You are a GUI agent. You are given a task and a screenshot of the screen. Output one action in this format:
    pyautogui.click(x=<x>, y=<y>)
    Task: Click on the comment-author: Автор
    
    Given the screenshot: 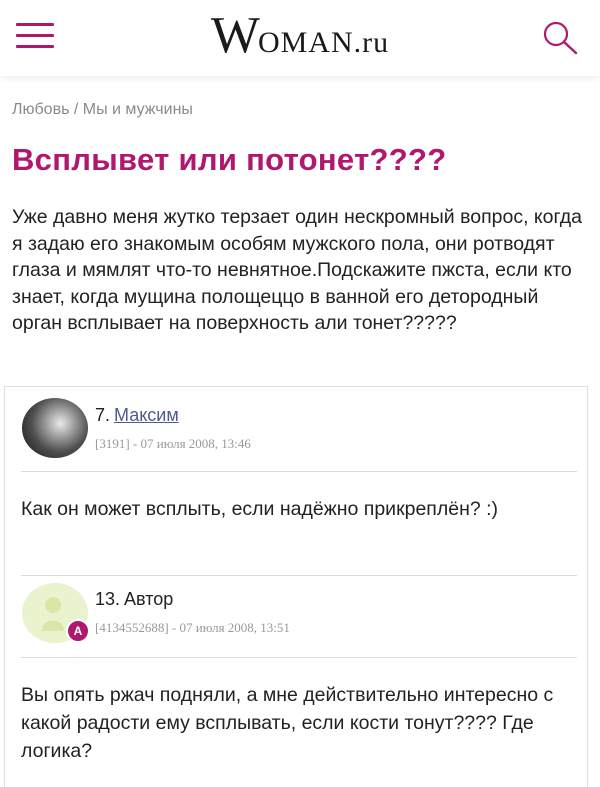 What is the action you would take?
    pyautogui.click(x=149, y=599)
    